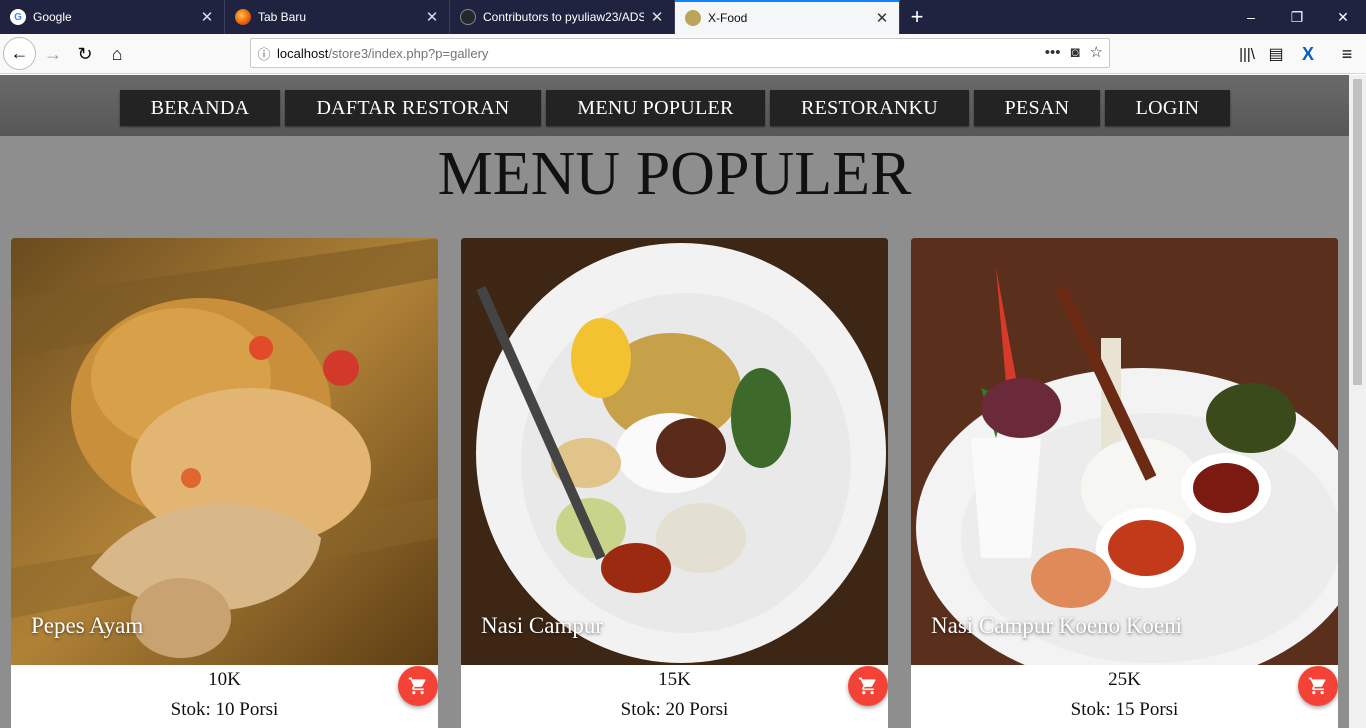 Image resolution: width=1366 pixels, height=728 pixels. Describe the element at coordinates (117, 54) in the screenshot. I see `home-button: ⌂` at that location.